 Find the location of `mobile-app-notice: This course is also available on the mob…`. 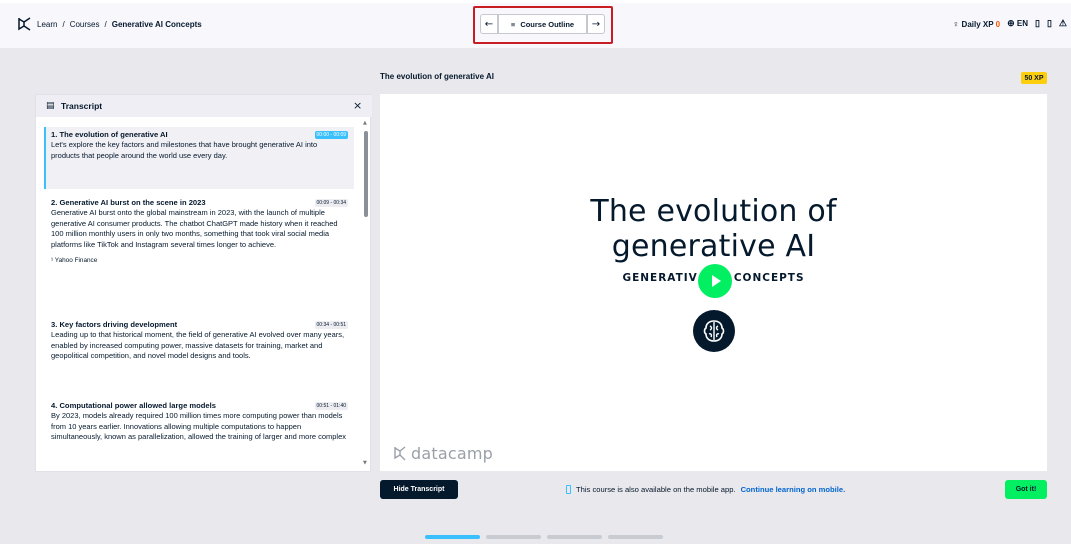

mobile-app-notice: This course is also available on the mob… is located at coordinates (705, 489).